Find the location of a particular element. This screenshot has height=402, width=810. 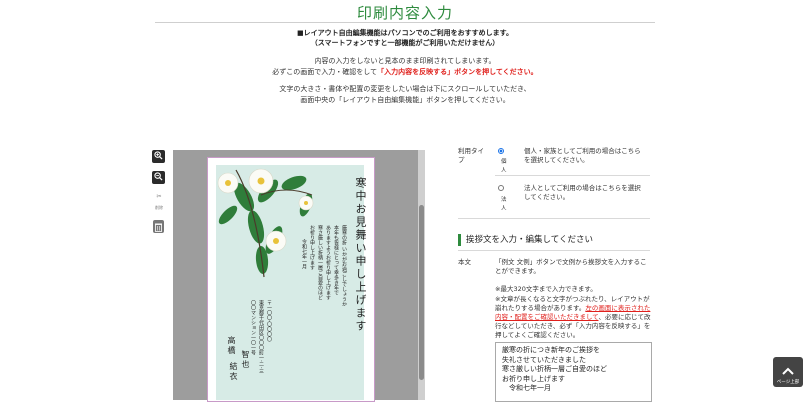

section-divider is located at coordinates (554, 218).